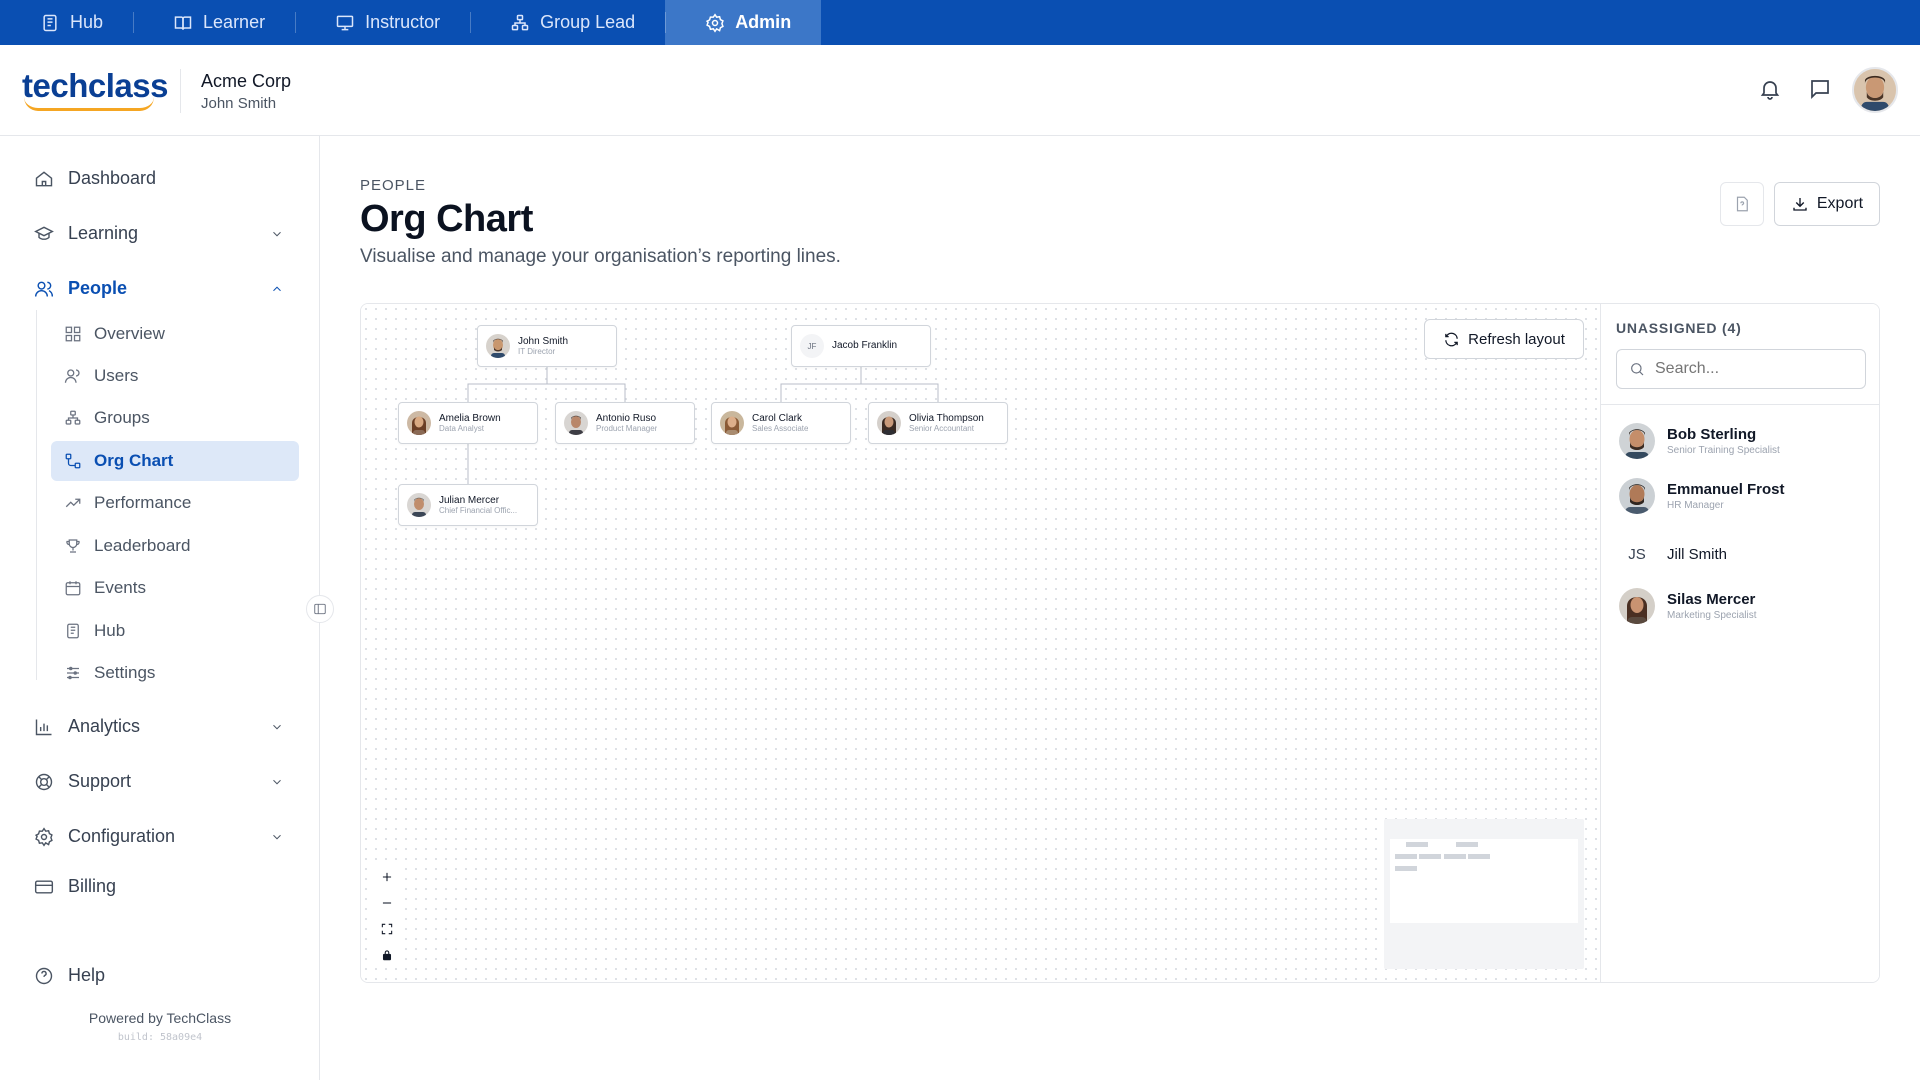 The height and width of the screenshot is (1080, 1920). I want to click on sidebar-item-learning: Learning, so click(159, 233).